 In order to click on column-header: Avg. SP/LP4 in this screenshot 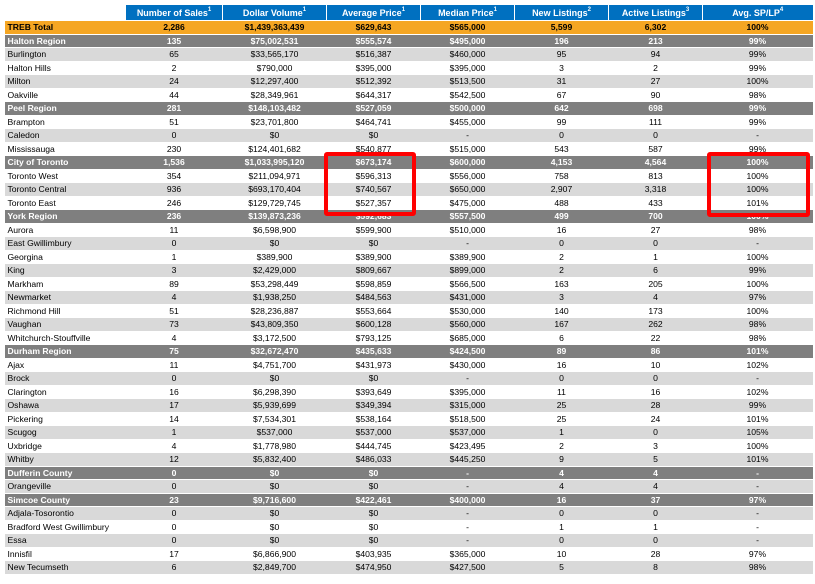, I will do `click(757, 13)`.